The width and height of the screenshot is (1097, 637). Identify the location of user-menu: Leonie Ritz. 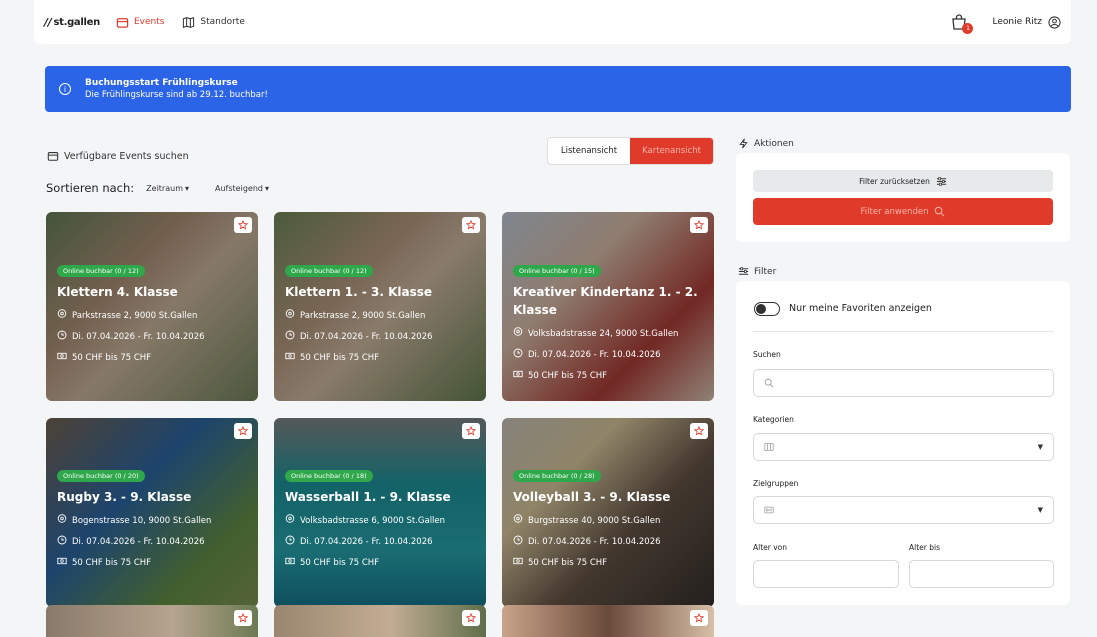
(1026, 22).